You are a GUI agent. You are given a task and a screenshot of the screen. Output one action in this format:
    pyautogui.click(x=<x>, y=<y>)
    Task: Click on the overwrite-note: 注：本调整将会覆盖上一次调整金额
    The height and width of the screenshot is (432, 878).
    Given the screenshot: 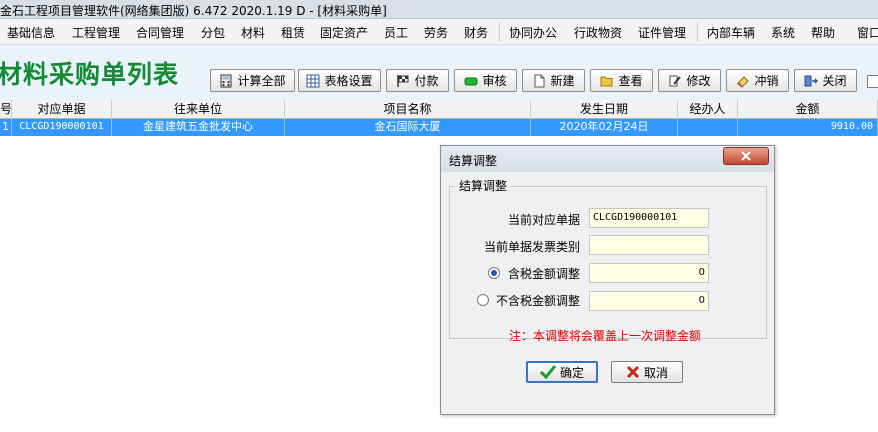 What is the action you would take?
    pyautogui.click(x=605, y=336)
    